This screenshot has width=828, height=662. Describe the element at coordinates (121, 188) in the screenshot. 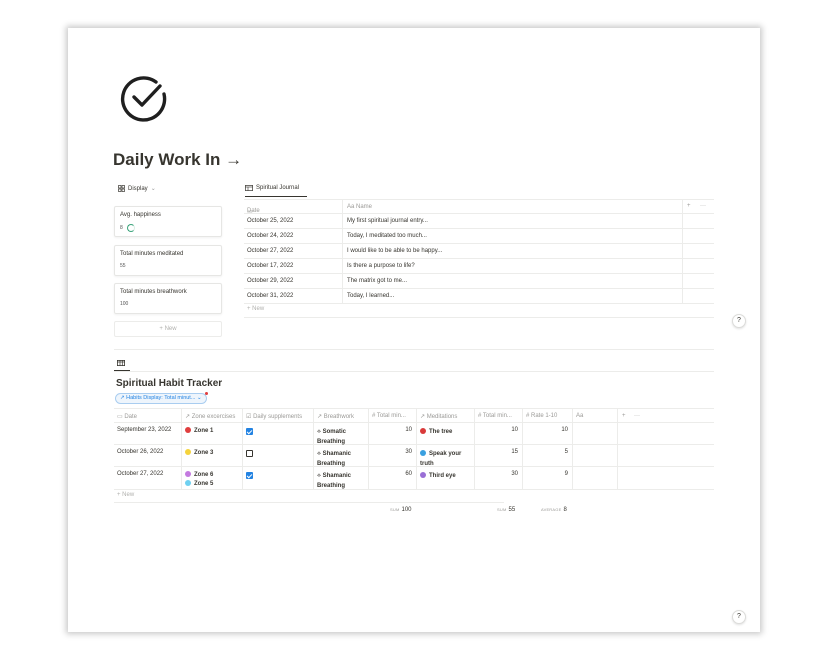

I see `gallery-icon` at that location.